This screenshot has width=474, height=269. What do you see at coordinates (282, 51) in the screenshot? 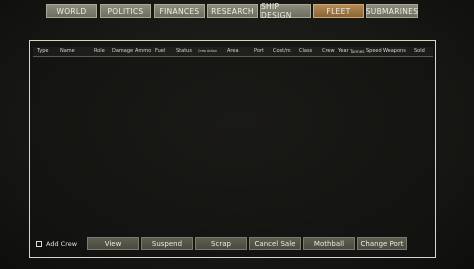
I see `col-cost: Cost/m` at bounding box center [282, 51].